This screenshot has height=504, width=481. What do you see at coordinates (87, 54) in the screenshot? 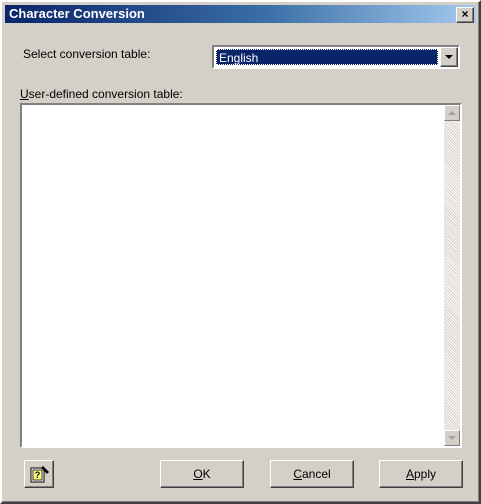
I see `select-table-label: Select conversion table:` at bounding box center [87, 54].